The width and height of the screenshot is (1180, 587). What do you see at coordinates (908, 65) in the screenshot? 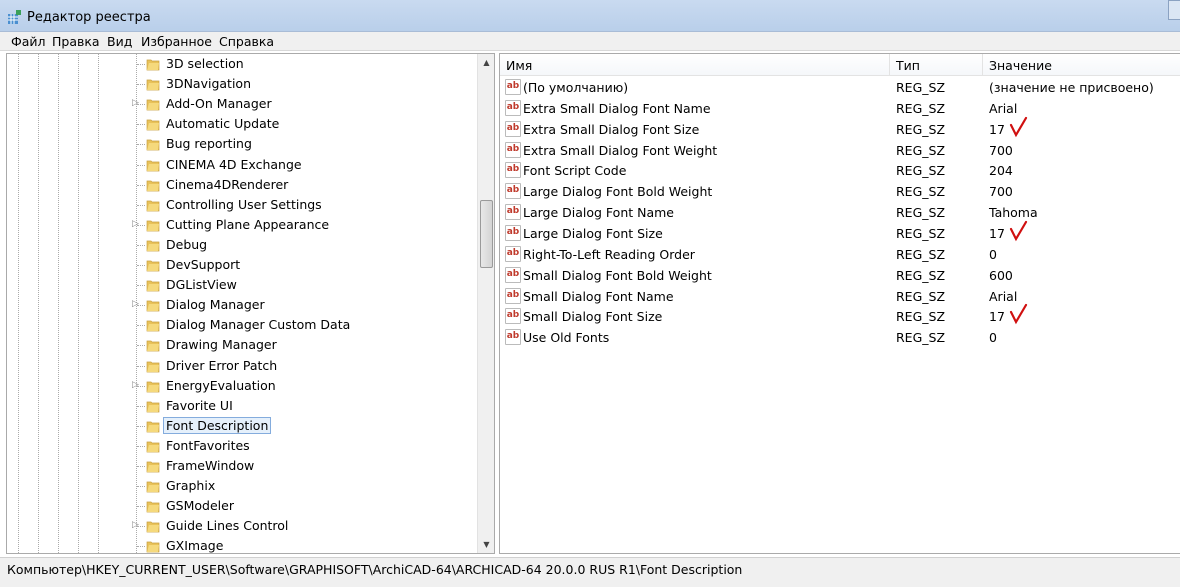
I see `column-header-type: Тип` at bounding box center [908, 65].